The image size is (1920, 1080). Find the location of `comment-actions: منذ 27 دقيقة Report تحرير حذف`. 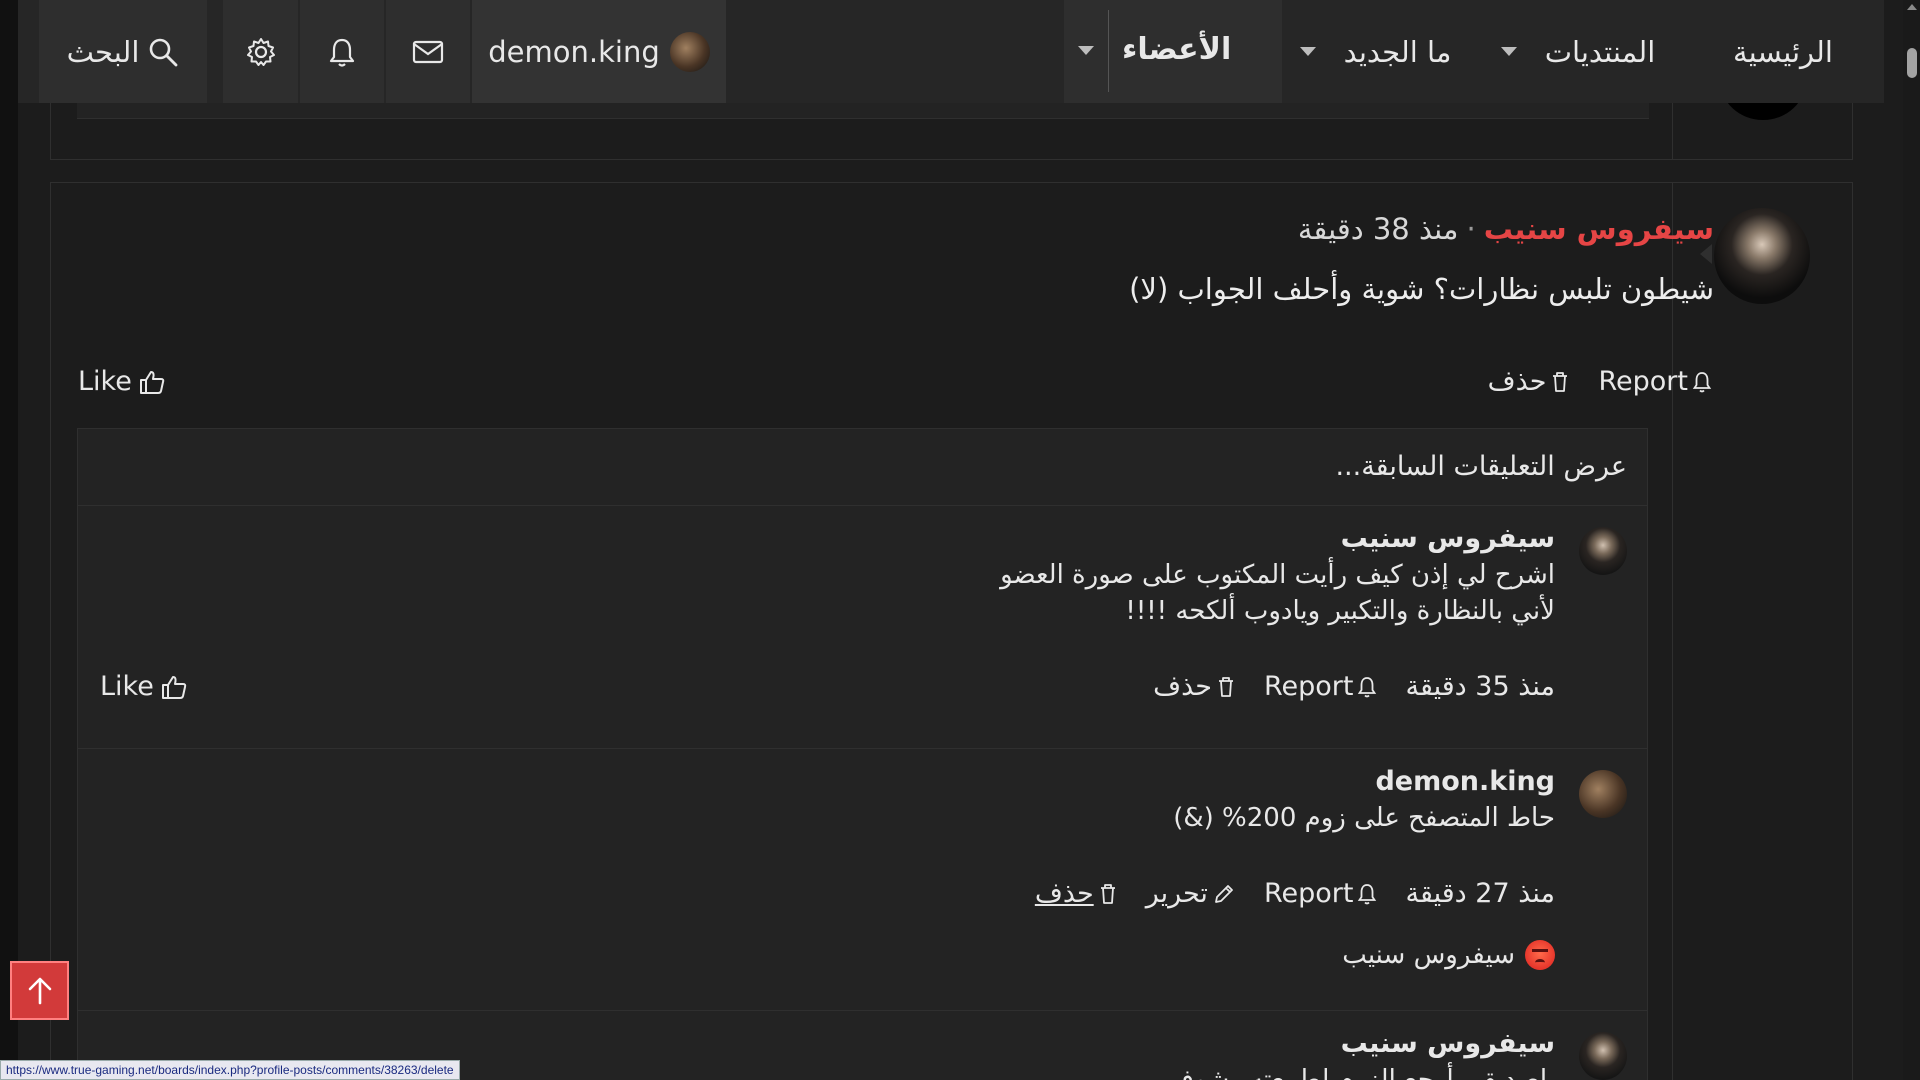

comment-actions: منذ 27 دقيقة Report تحرير حذف is located at coordinates (1295, 893).